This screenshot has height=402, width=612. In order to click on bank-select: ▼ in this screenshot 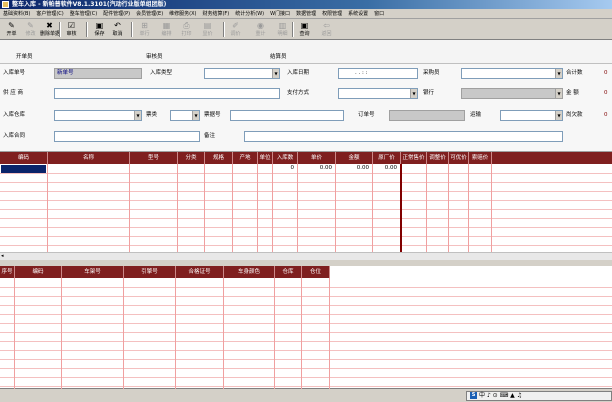, I will do `click(512, 93)`.